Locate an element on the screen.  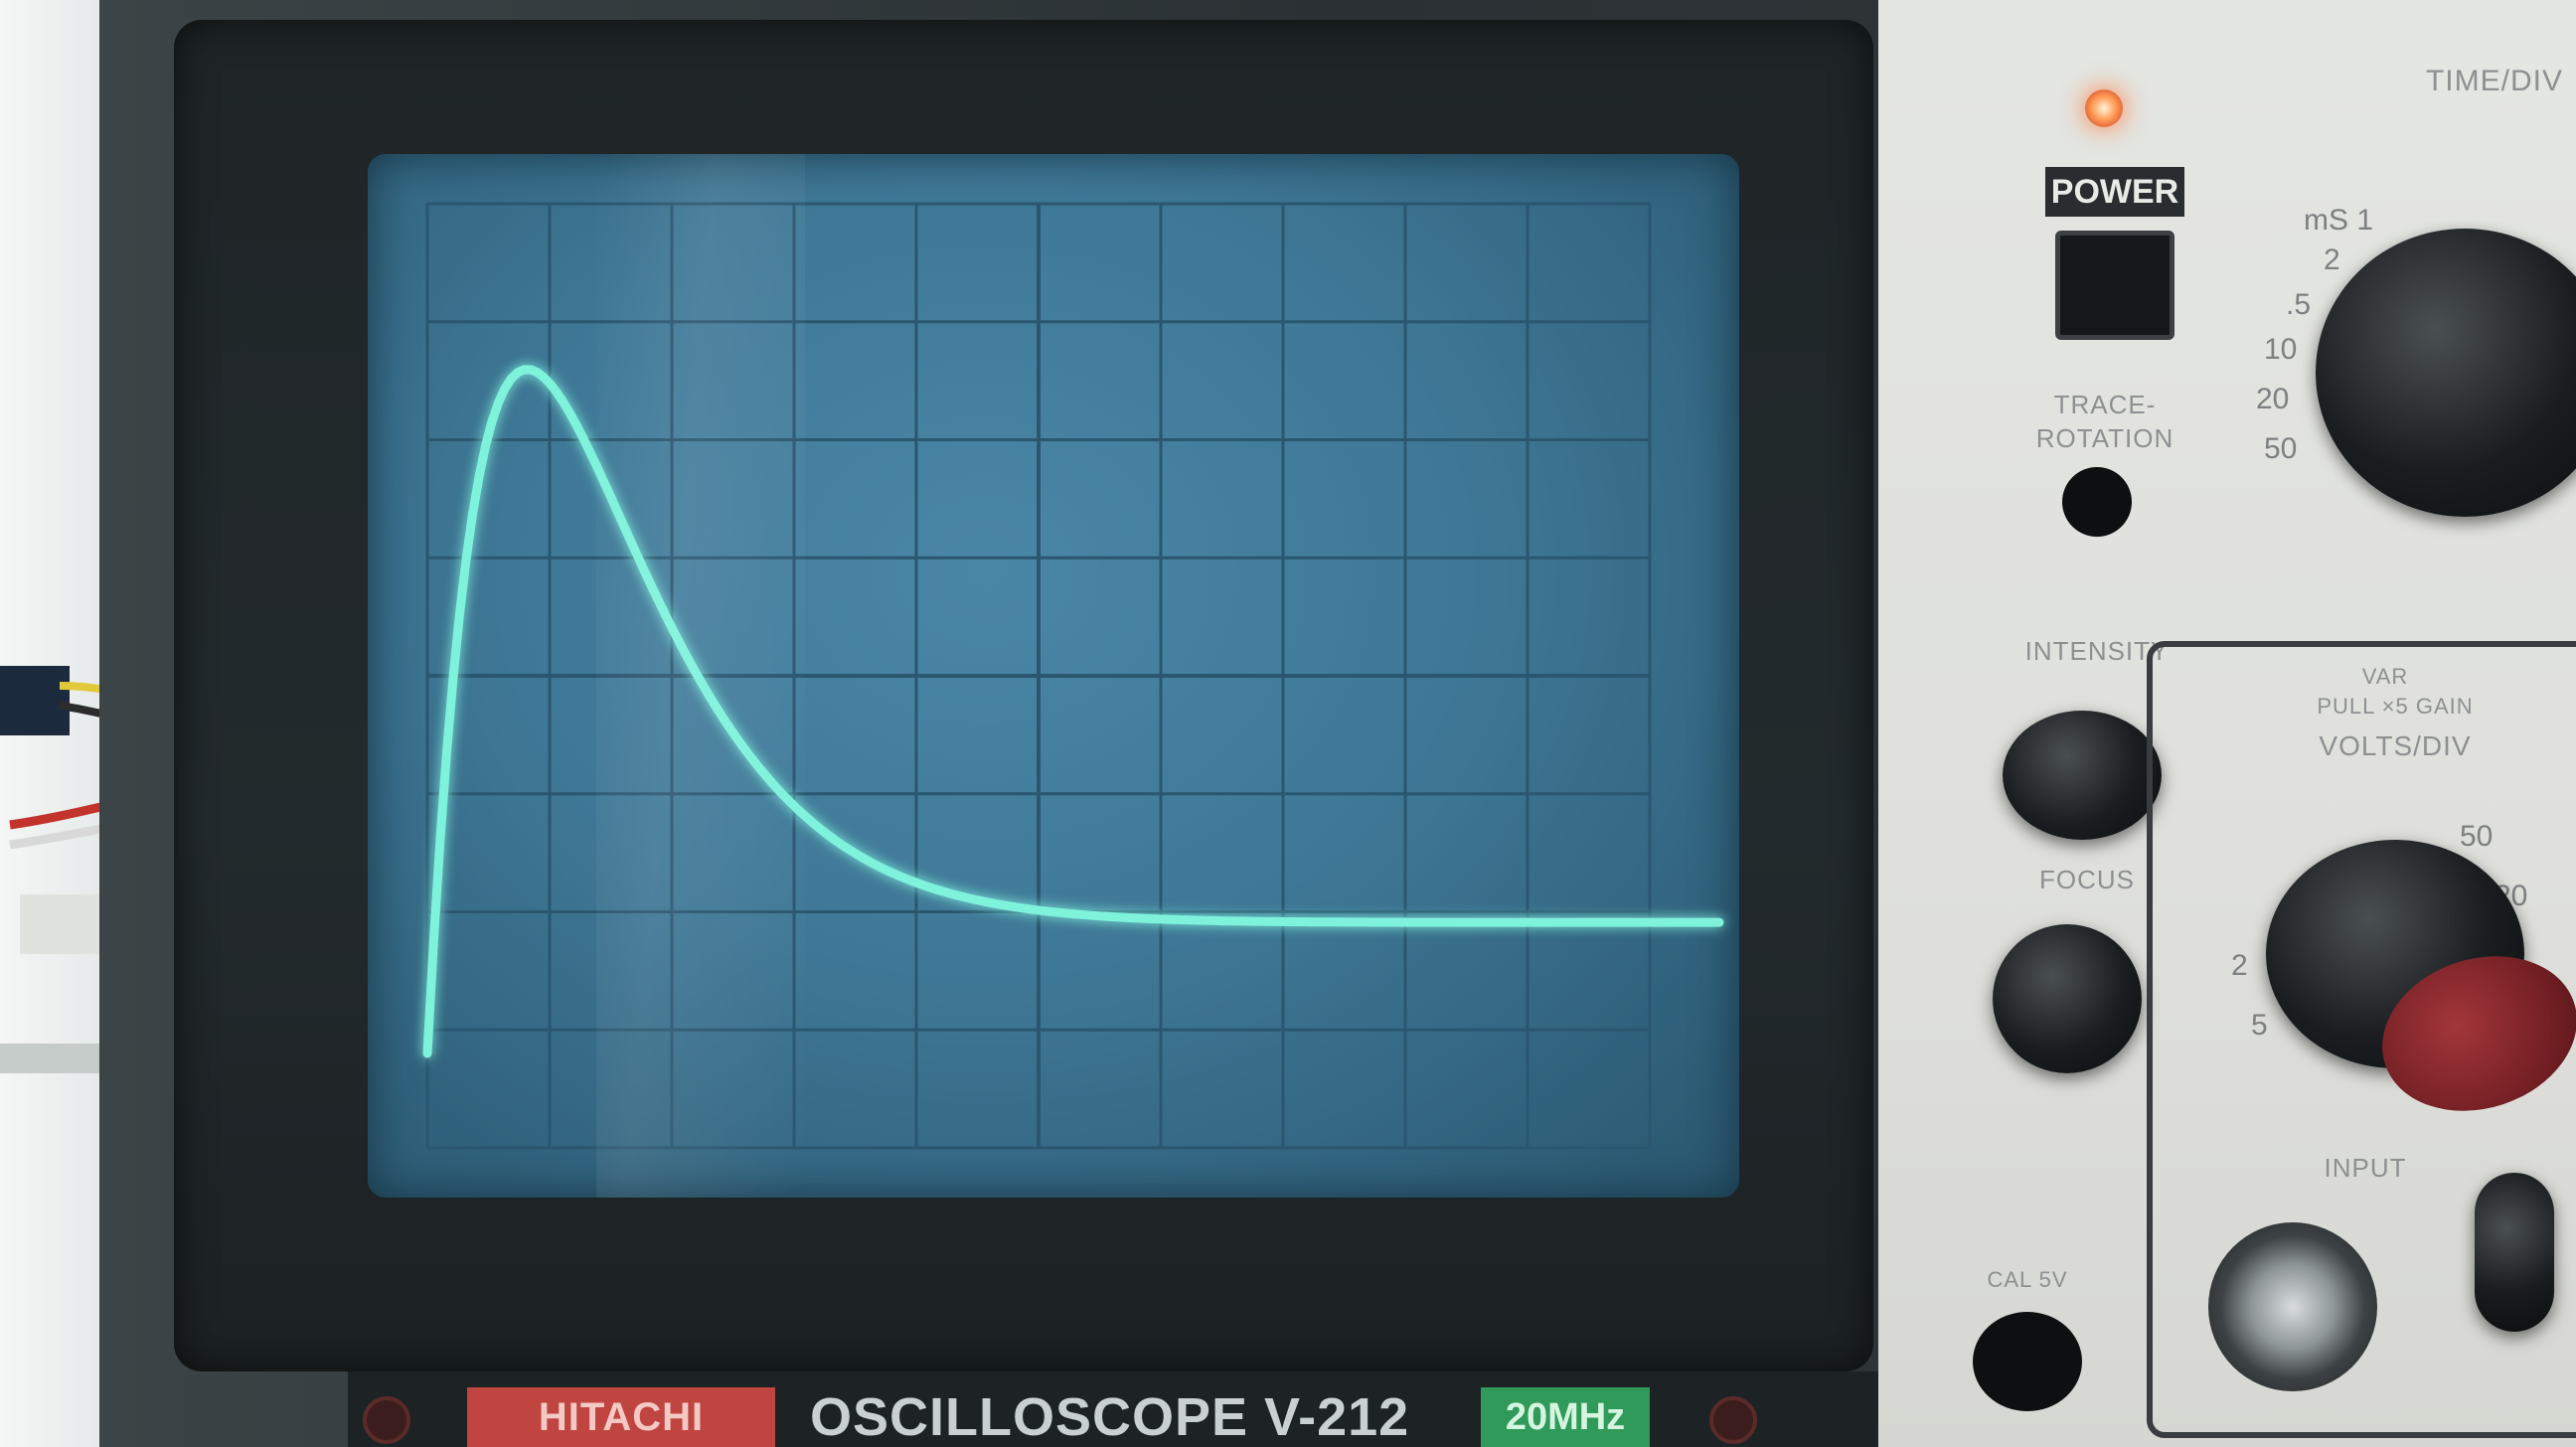
volts-div-mark: 50 is located at coordinates (2477, 836).